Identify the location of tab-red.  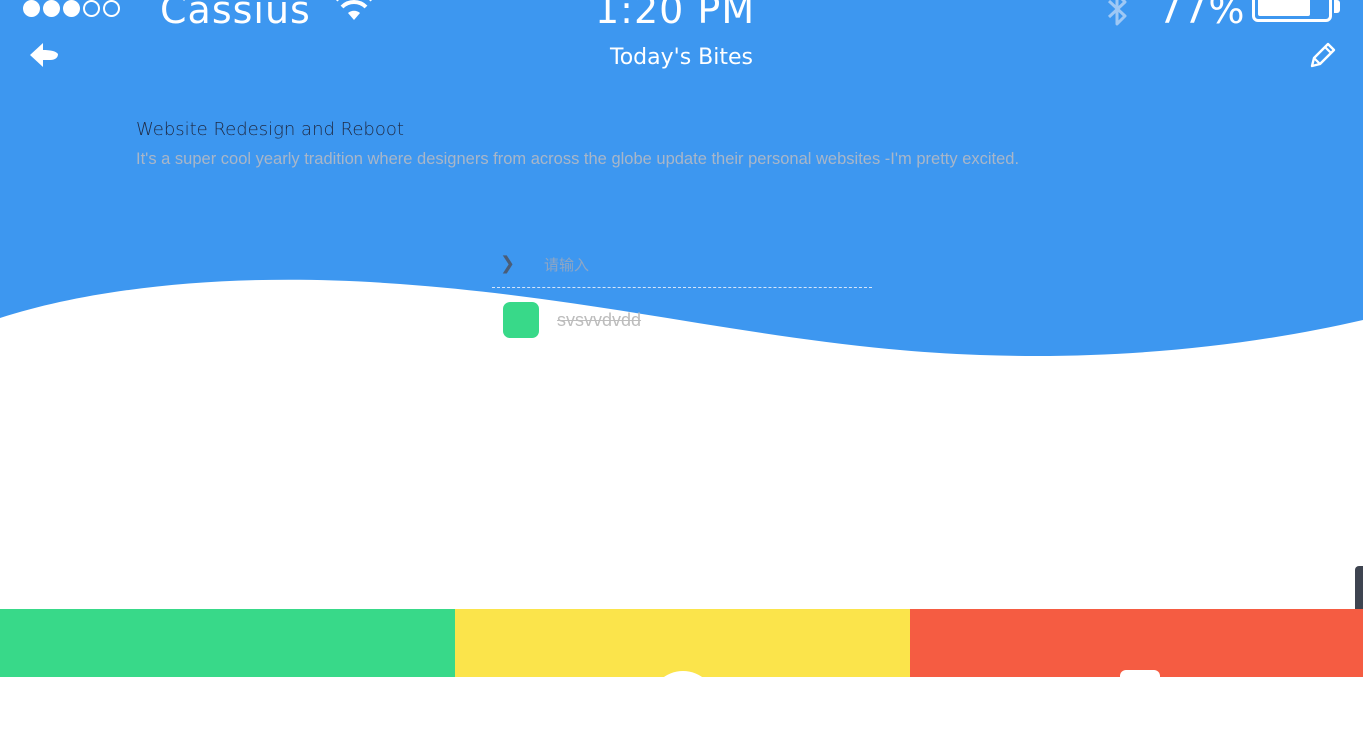
(1136, 659).